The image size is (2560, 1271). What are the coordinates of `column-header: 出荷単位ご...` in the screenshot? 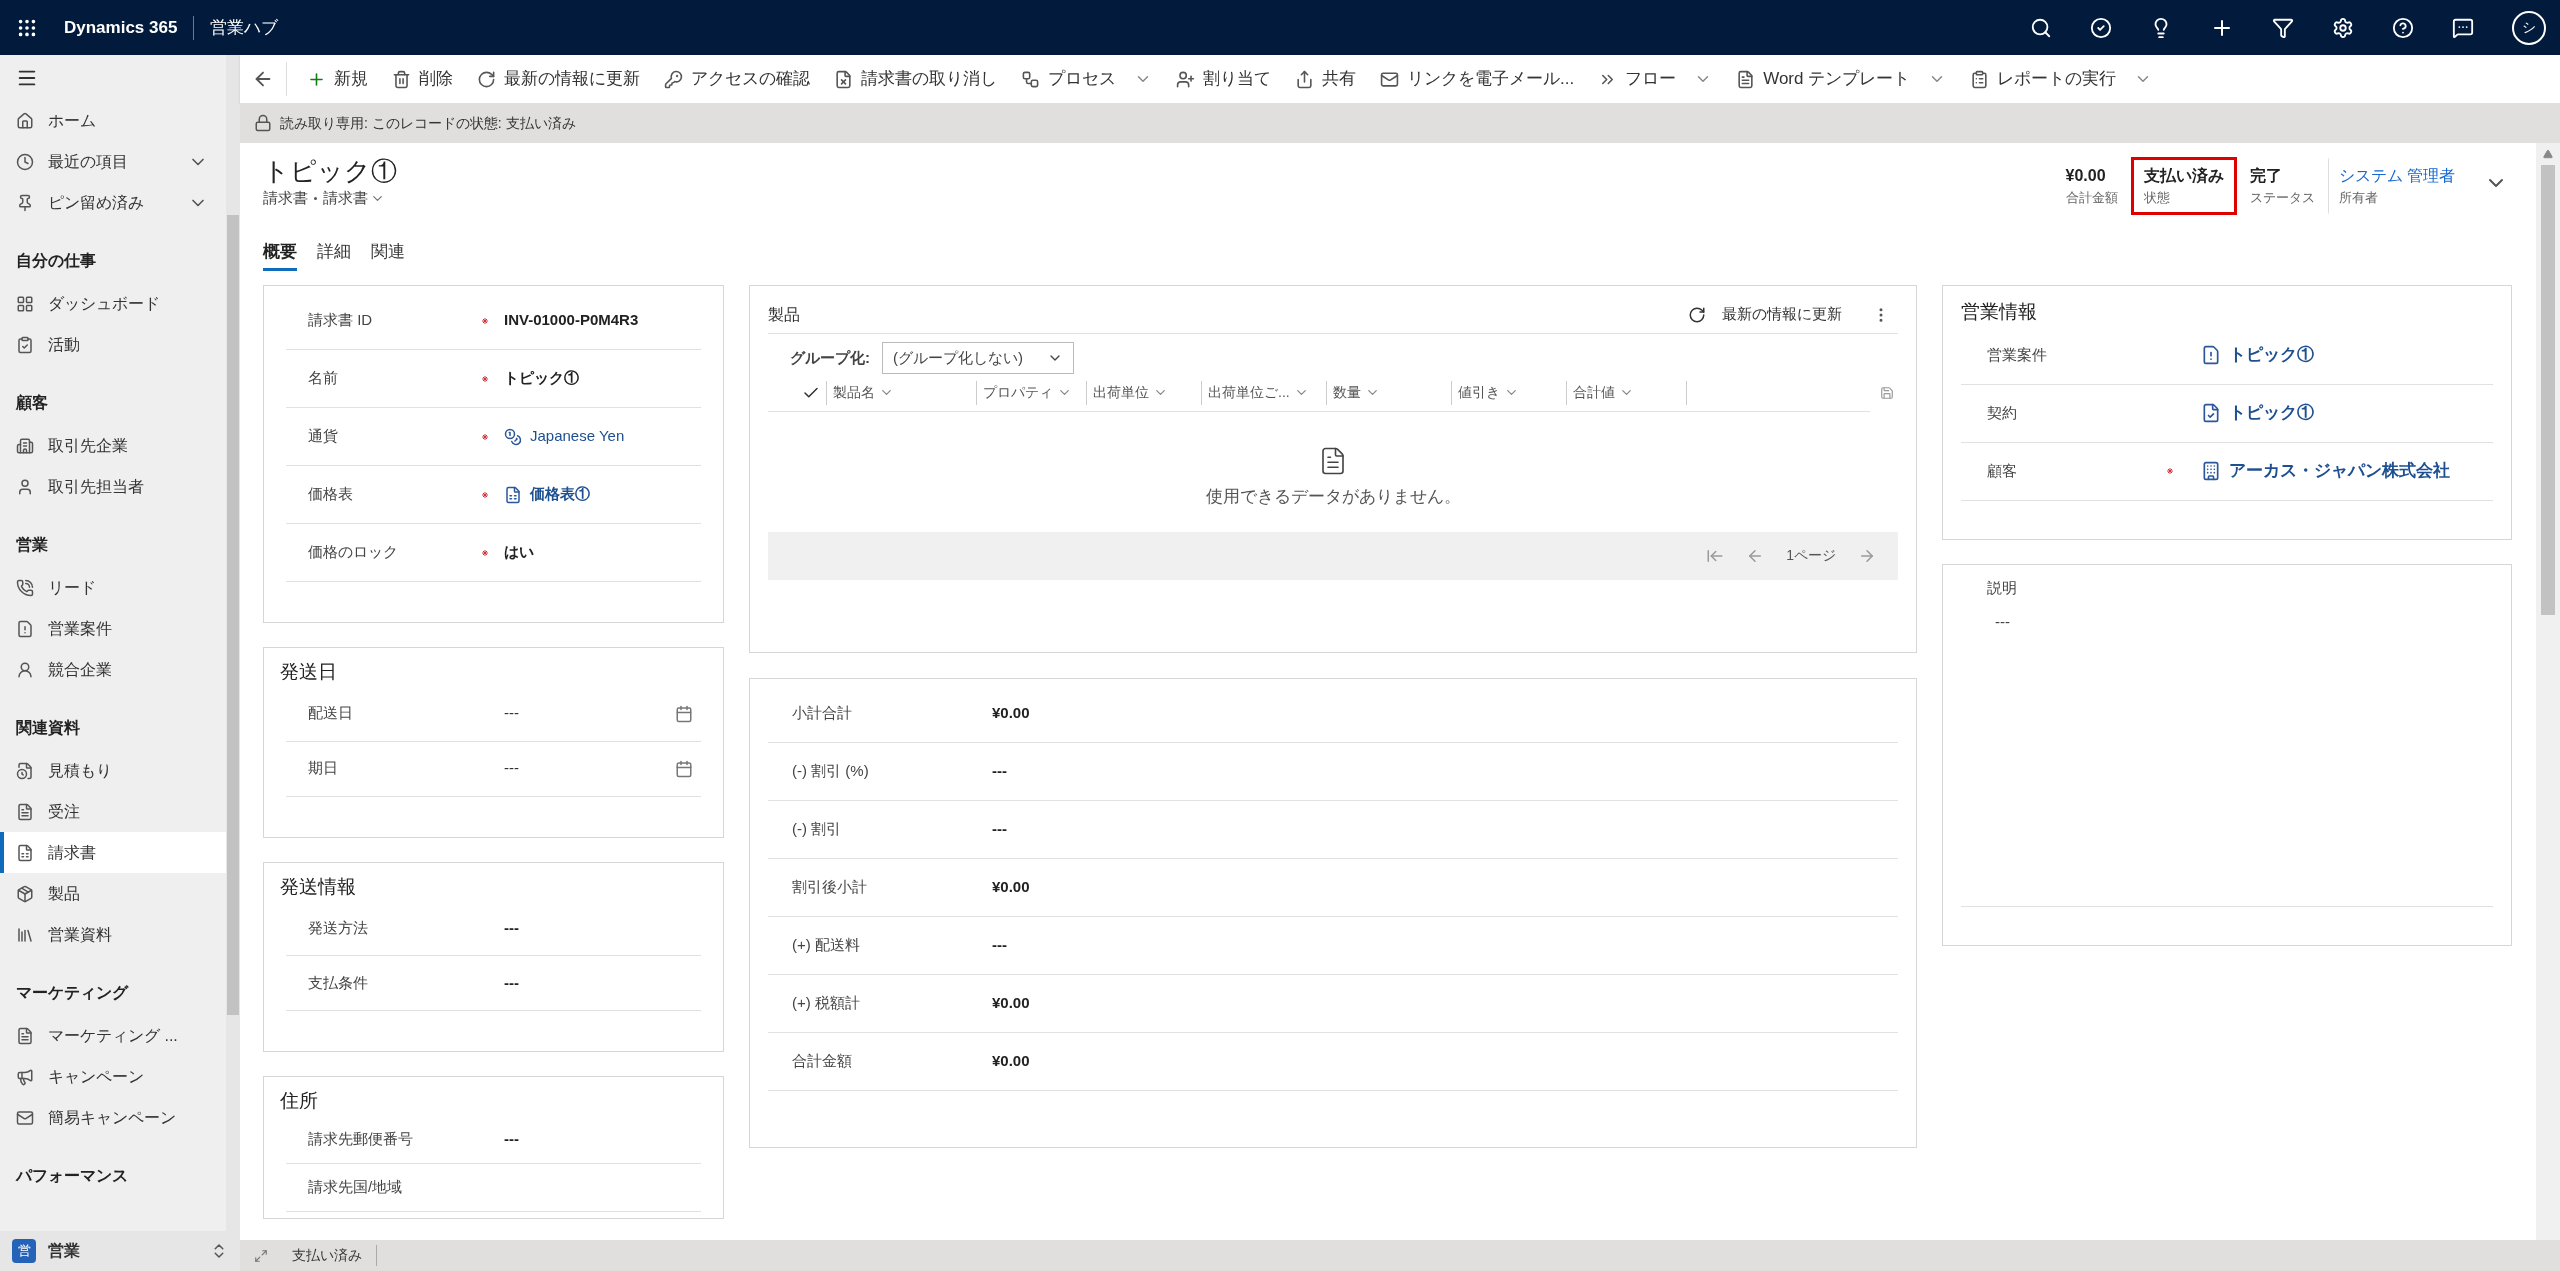 It's located at (1263, 392).